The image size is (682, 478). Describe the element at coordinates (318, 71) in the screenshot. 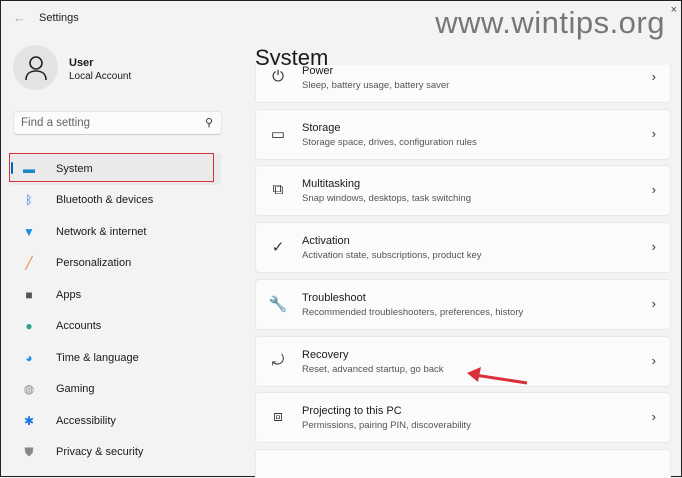

I see `card-title: Power` at that location.